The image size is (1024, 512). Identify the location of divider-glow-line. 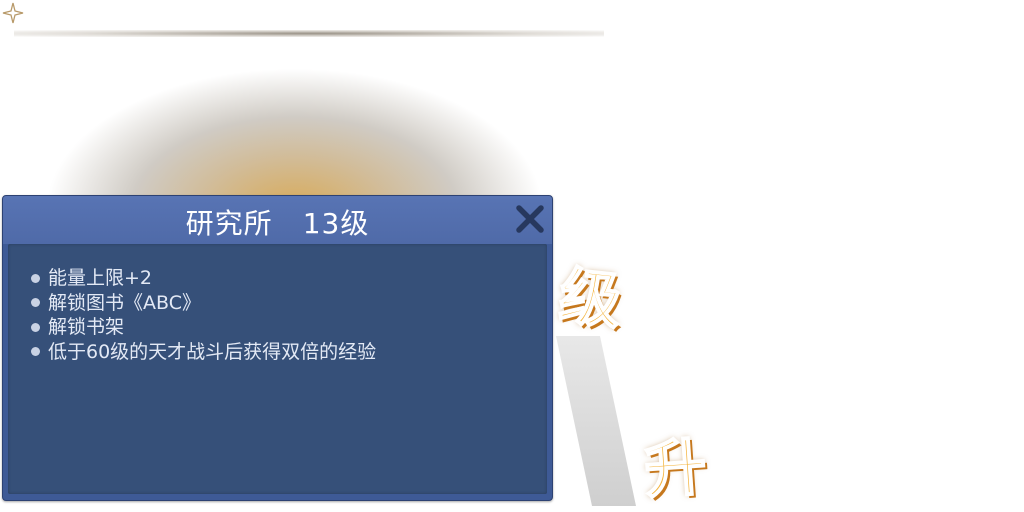
(309, 33).